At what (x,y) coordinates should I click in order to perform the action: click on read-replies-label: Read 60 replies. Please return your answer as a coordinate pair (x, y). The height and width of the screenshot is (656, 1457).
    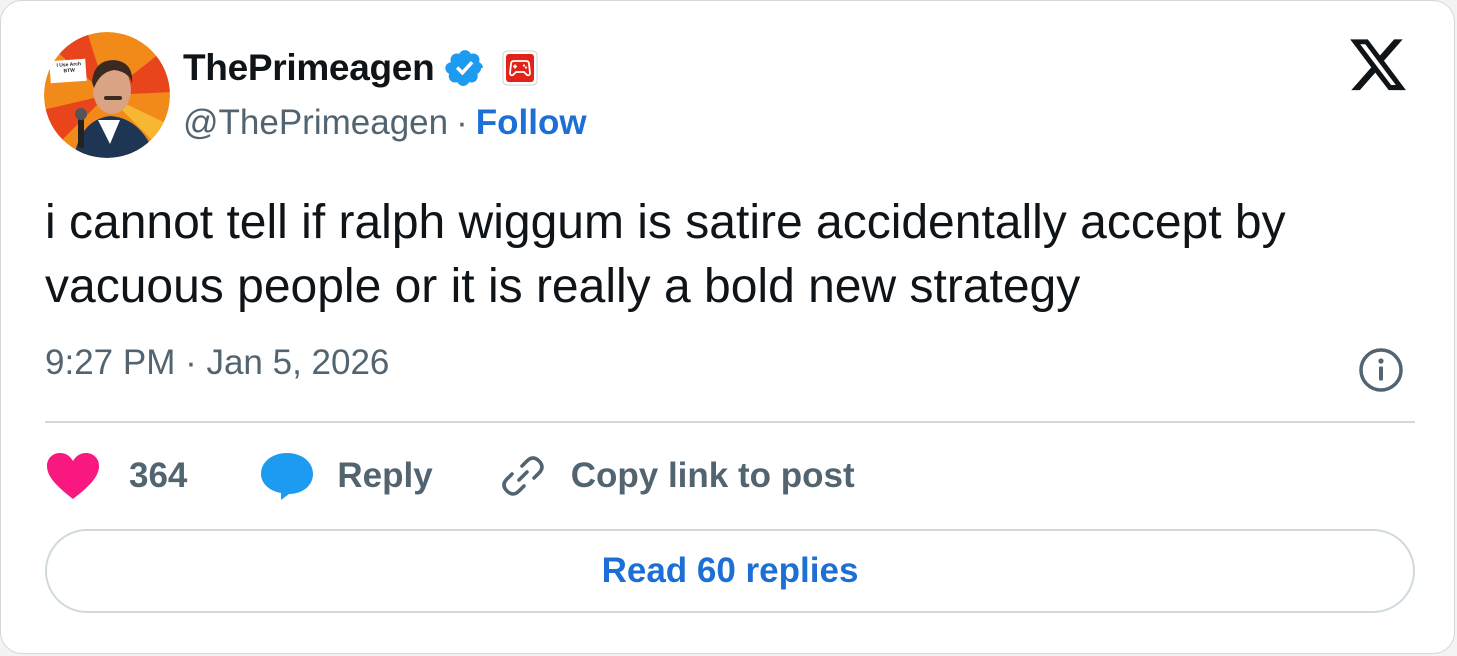
    Looking at the image, I should click on (730, 570).